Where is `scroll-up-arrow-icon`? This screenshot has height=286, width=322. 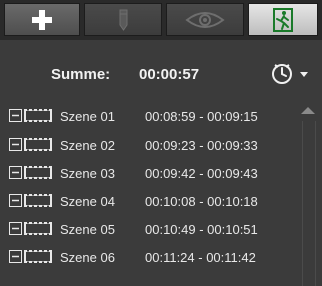
scroll-up-arrow-icon is located at coordinates (308, 110).